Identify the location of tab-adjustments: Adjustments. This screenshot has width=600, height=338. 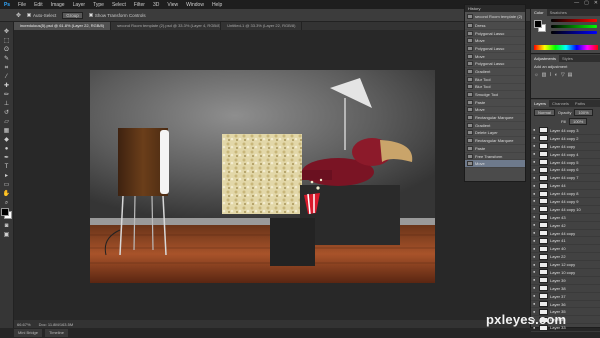
(545, 58).